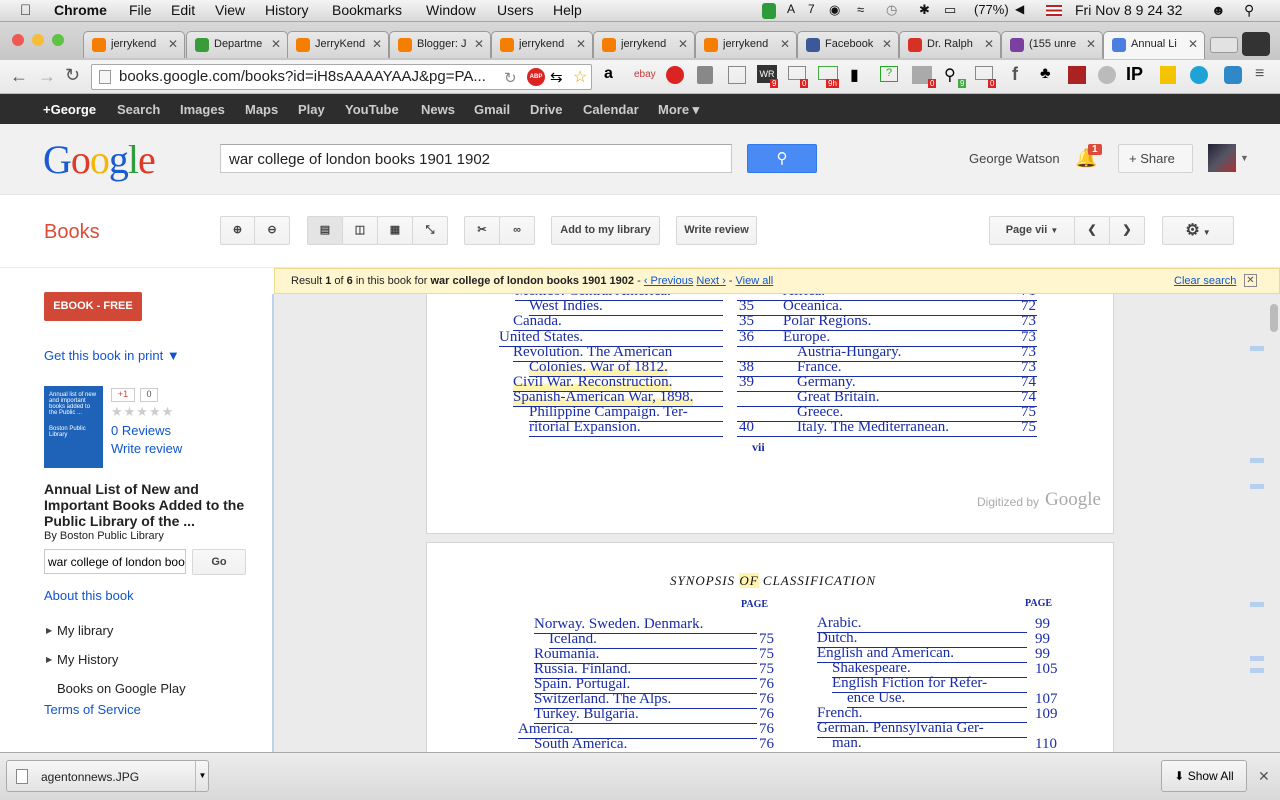 The width and height of the screenshot is (1280, 800). What do you see at coordinates (1259, 74) in the screenshot?
I see `menu-icon: ≡` at bounding box center [1259, 74].